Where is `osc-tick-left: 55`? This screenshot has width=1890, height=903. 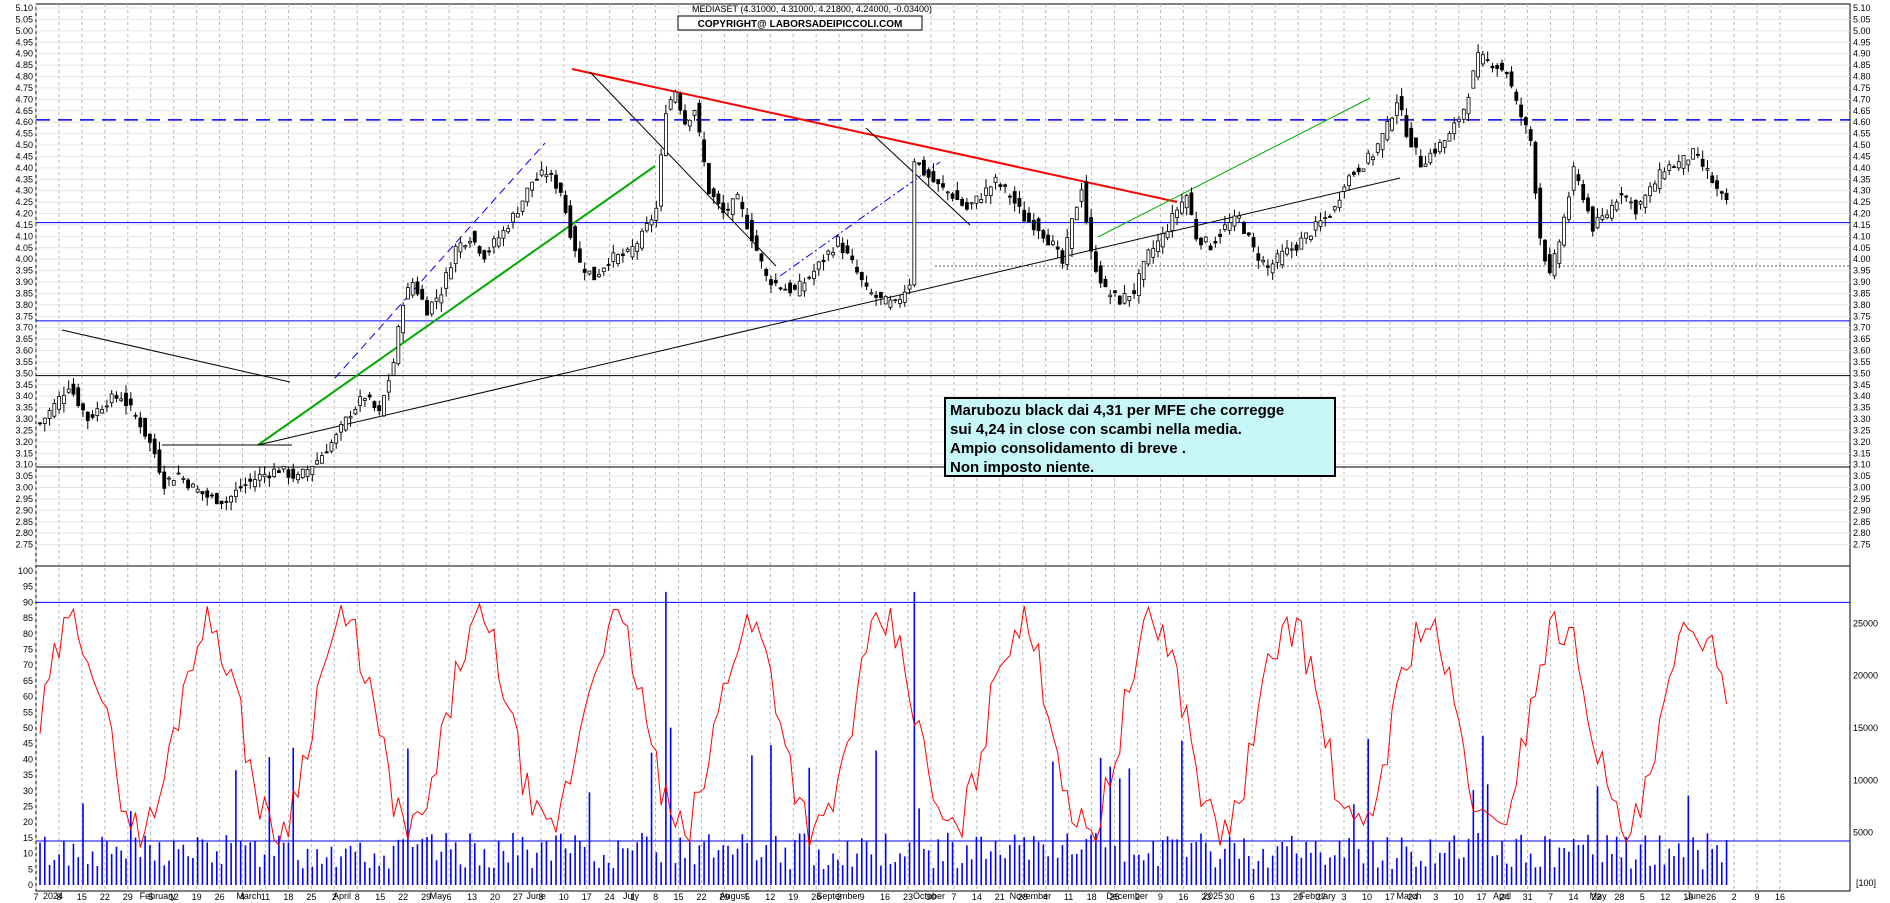
osc-tick-left: 55 is located at coordinates (28, 712).